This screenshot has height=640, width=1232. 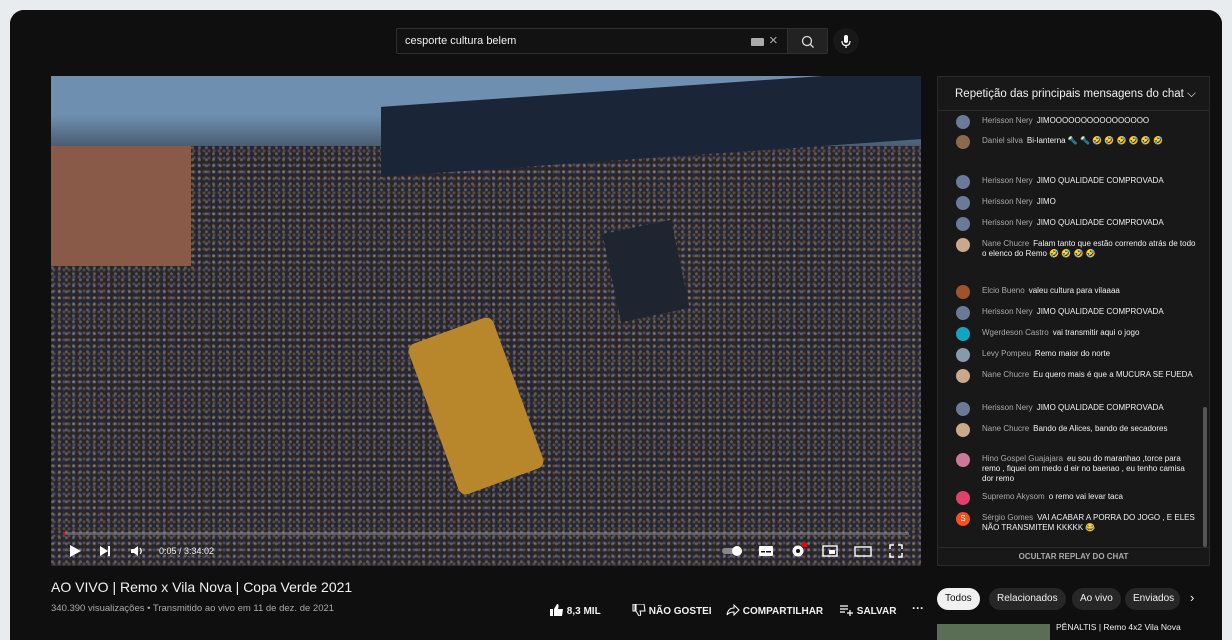 I want to click on search-query: cesporte cultura belem, so click(x=461, y=41).